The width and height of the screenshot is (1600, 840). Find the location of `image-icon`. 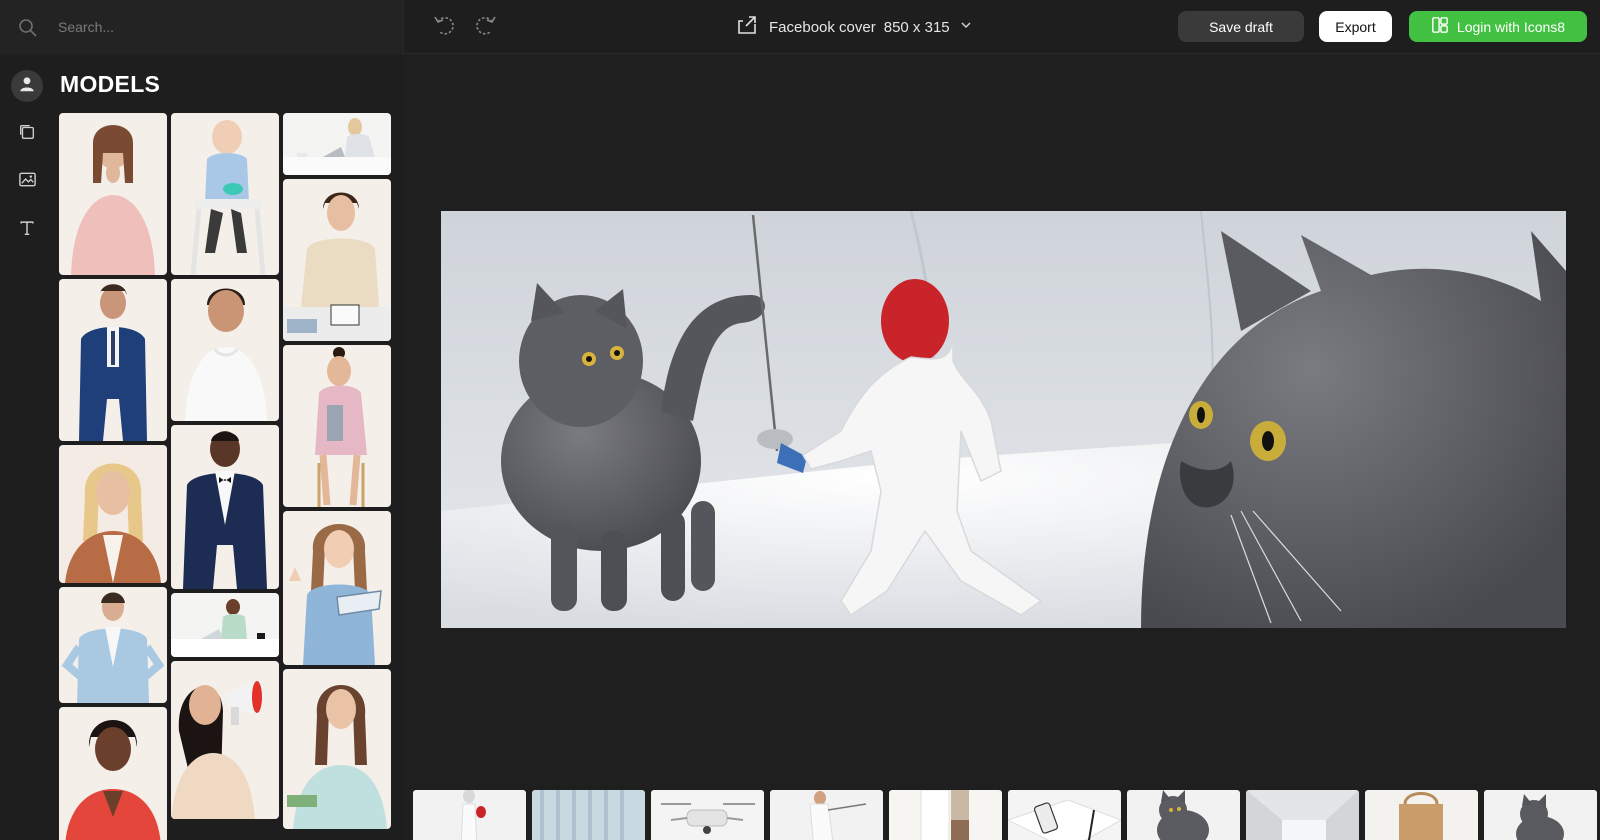

image-icon is located at coordinates (27, 182).